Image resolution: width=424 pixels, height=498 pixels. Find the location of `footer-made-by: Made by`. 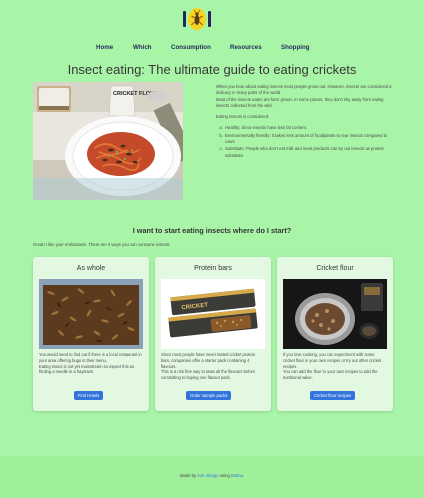

footer-made-by: Made by is located at coordinates (188, 475).